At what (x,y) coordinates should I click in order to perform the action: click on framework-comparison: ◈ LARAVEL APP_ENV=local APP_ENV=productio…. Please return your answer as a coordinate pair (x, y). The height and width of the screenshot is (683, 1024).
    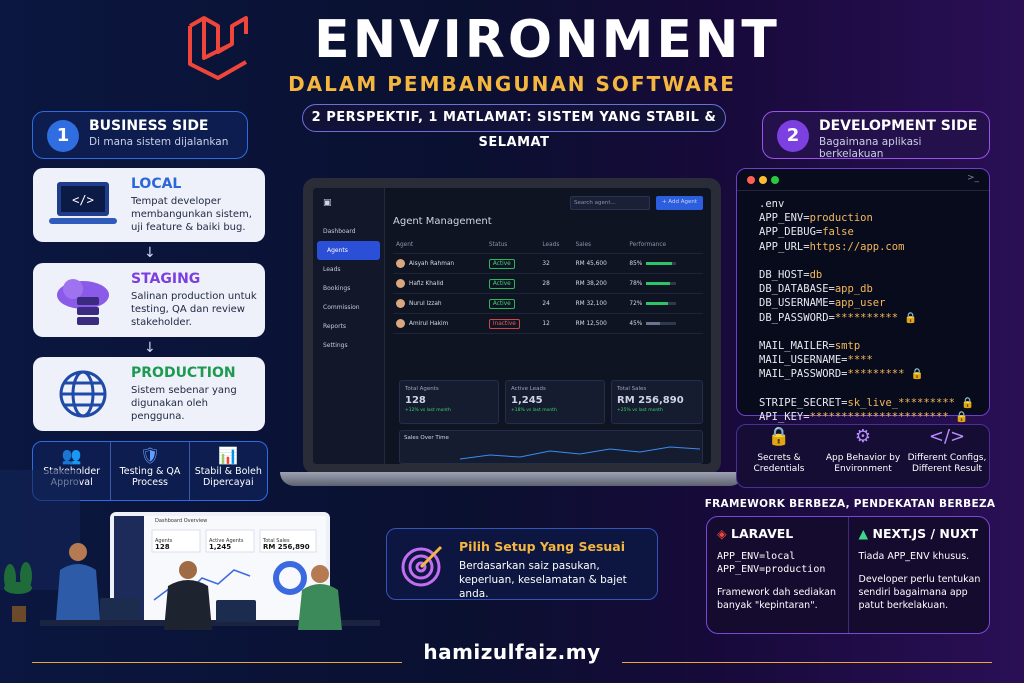
    Looking at the image, I should click on (848, 575).